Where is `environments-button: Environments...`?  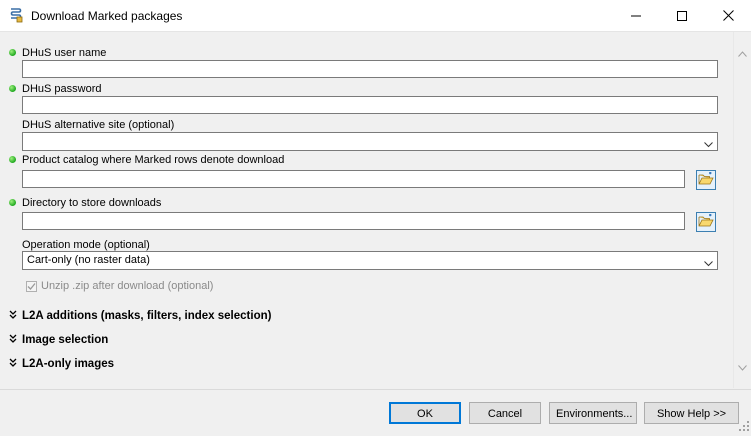
environments-button: Environments... is located at coordinates (593, 413).